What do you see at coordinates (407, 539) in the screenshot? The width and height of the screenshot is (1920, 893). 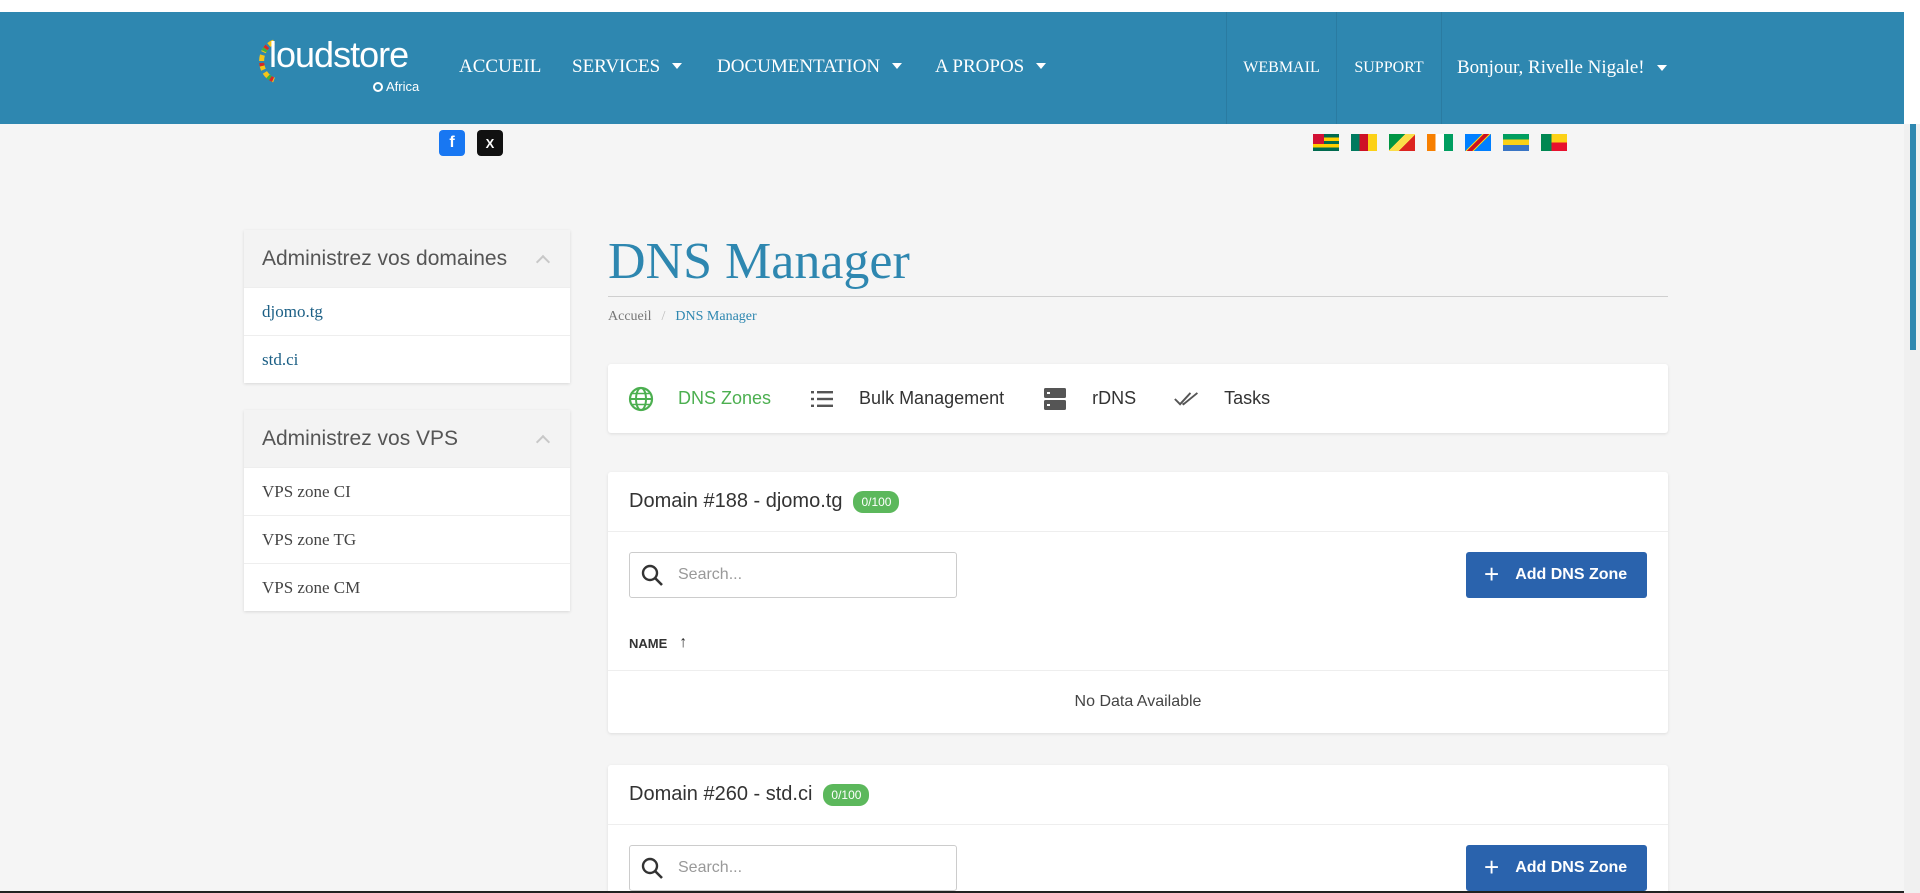 I see `sidebar-item-vps-tg: VPS zone TG` at bounding box center [407, 539].